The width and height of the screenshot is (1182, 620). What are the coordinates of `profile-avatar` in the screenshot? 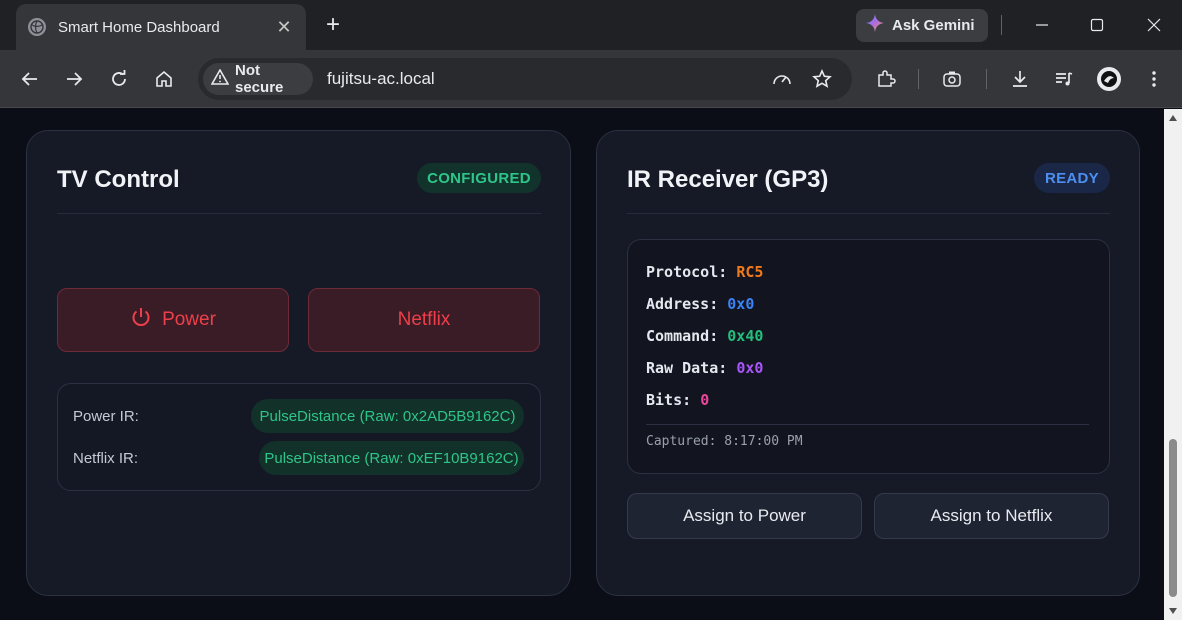 It's located at (1109, 79).